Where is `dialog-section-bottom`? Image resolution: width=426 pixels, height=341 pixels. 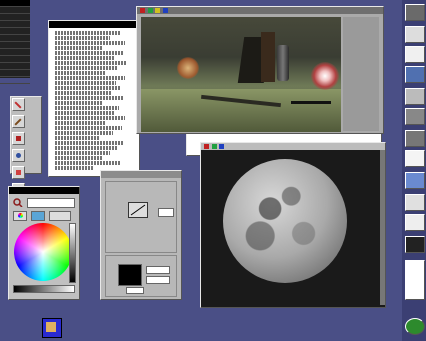
dialog-section-bottom is located at coordinates (141, 276).